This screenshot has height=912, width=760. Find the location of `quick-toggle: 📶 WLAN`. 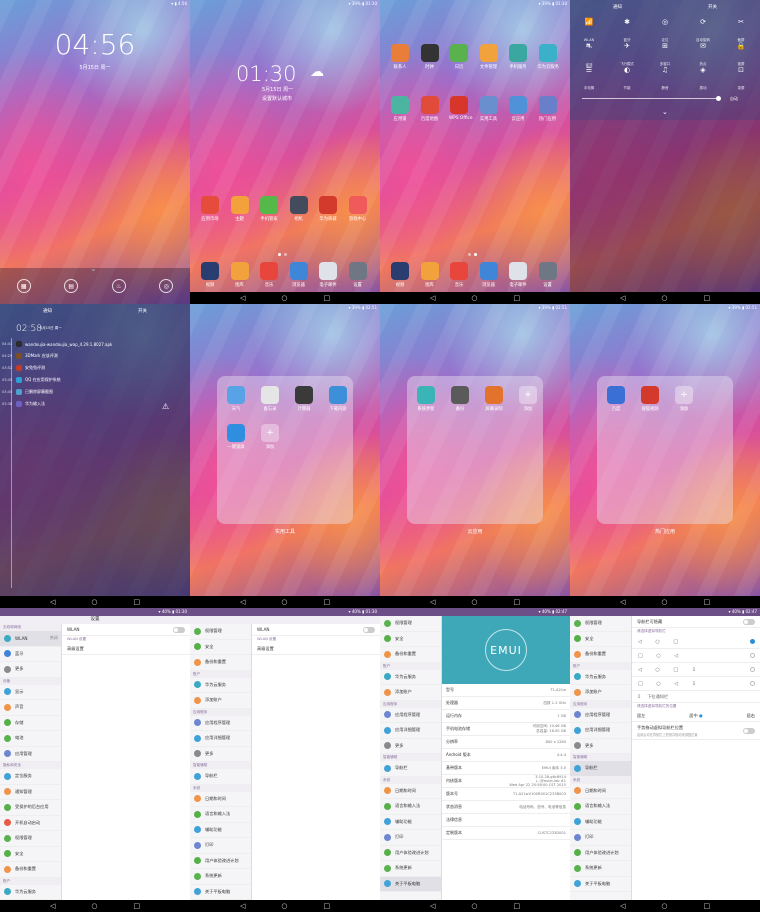

quick-toggle: 📶 WLAN is located at coordinates (589, 31).